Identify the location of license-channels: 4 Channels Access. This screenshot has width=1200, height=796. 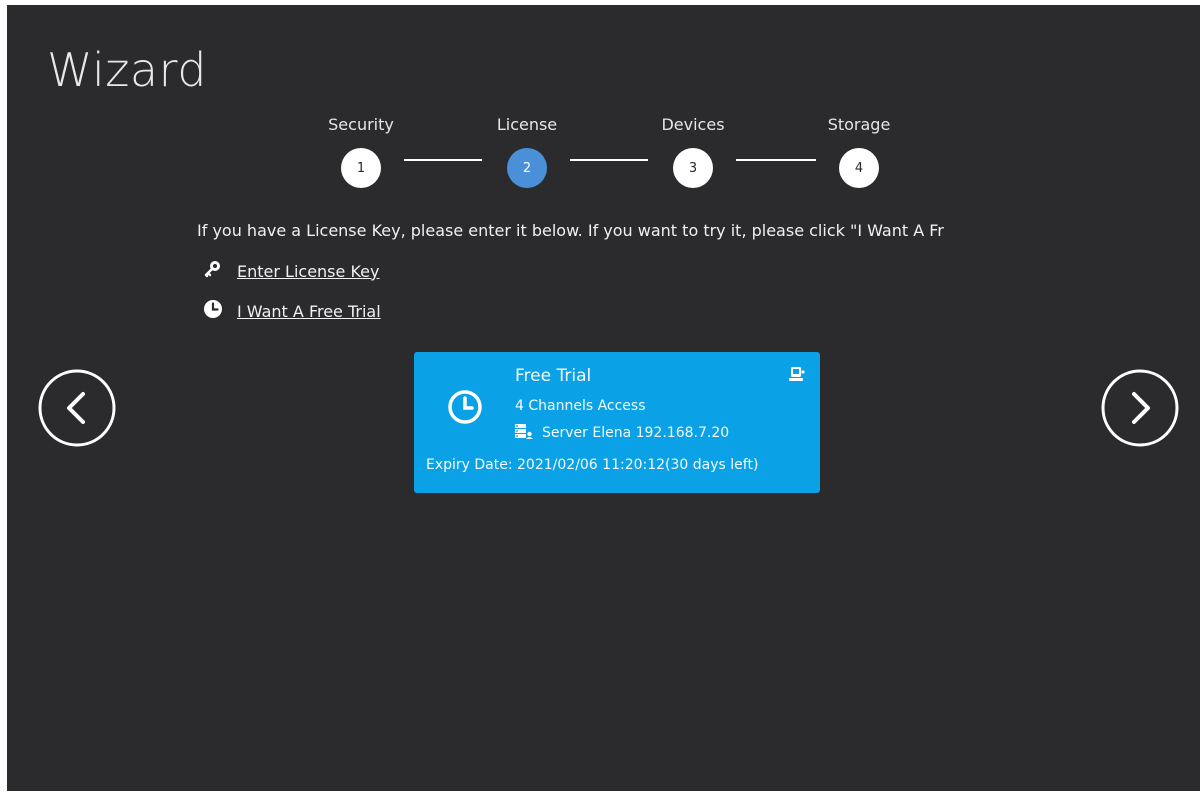
(580, 406).